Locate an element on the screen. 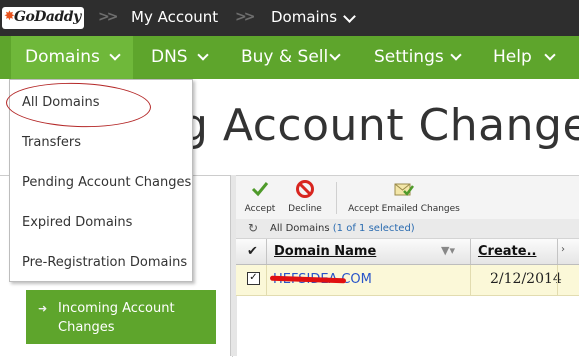  logo-text: GoDaddy is located at coordinates (47, 17).